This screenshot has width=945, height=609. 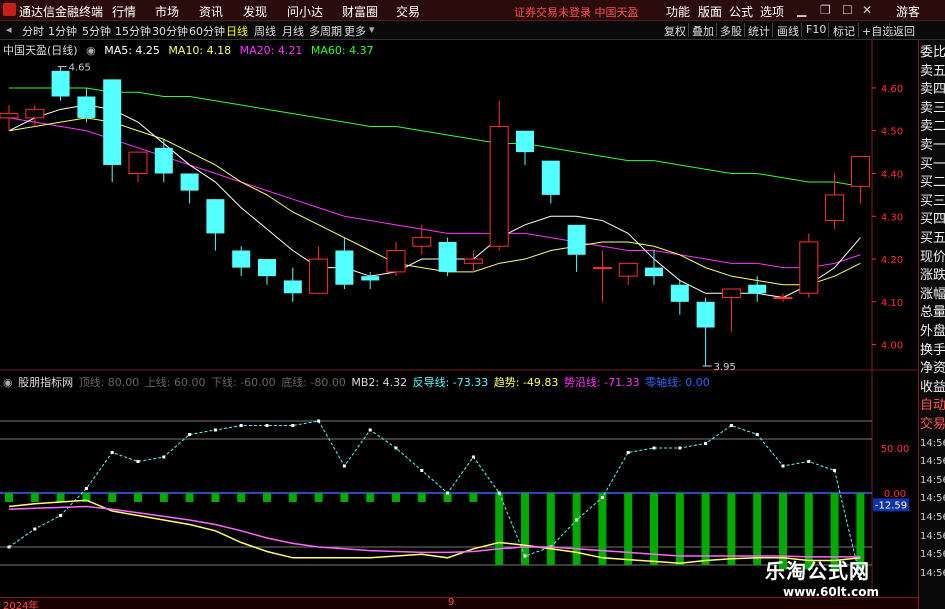 What do you see at coordinates (932, 145) in the screenshot?
I see `side-panel-item: 卖一` at bounding box center [932, 145].